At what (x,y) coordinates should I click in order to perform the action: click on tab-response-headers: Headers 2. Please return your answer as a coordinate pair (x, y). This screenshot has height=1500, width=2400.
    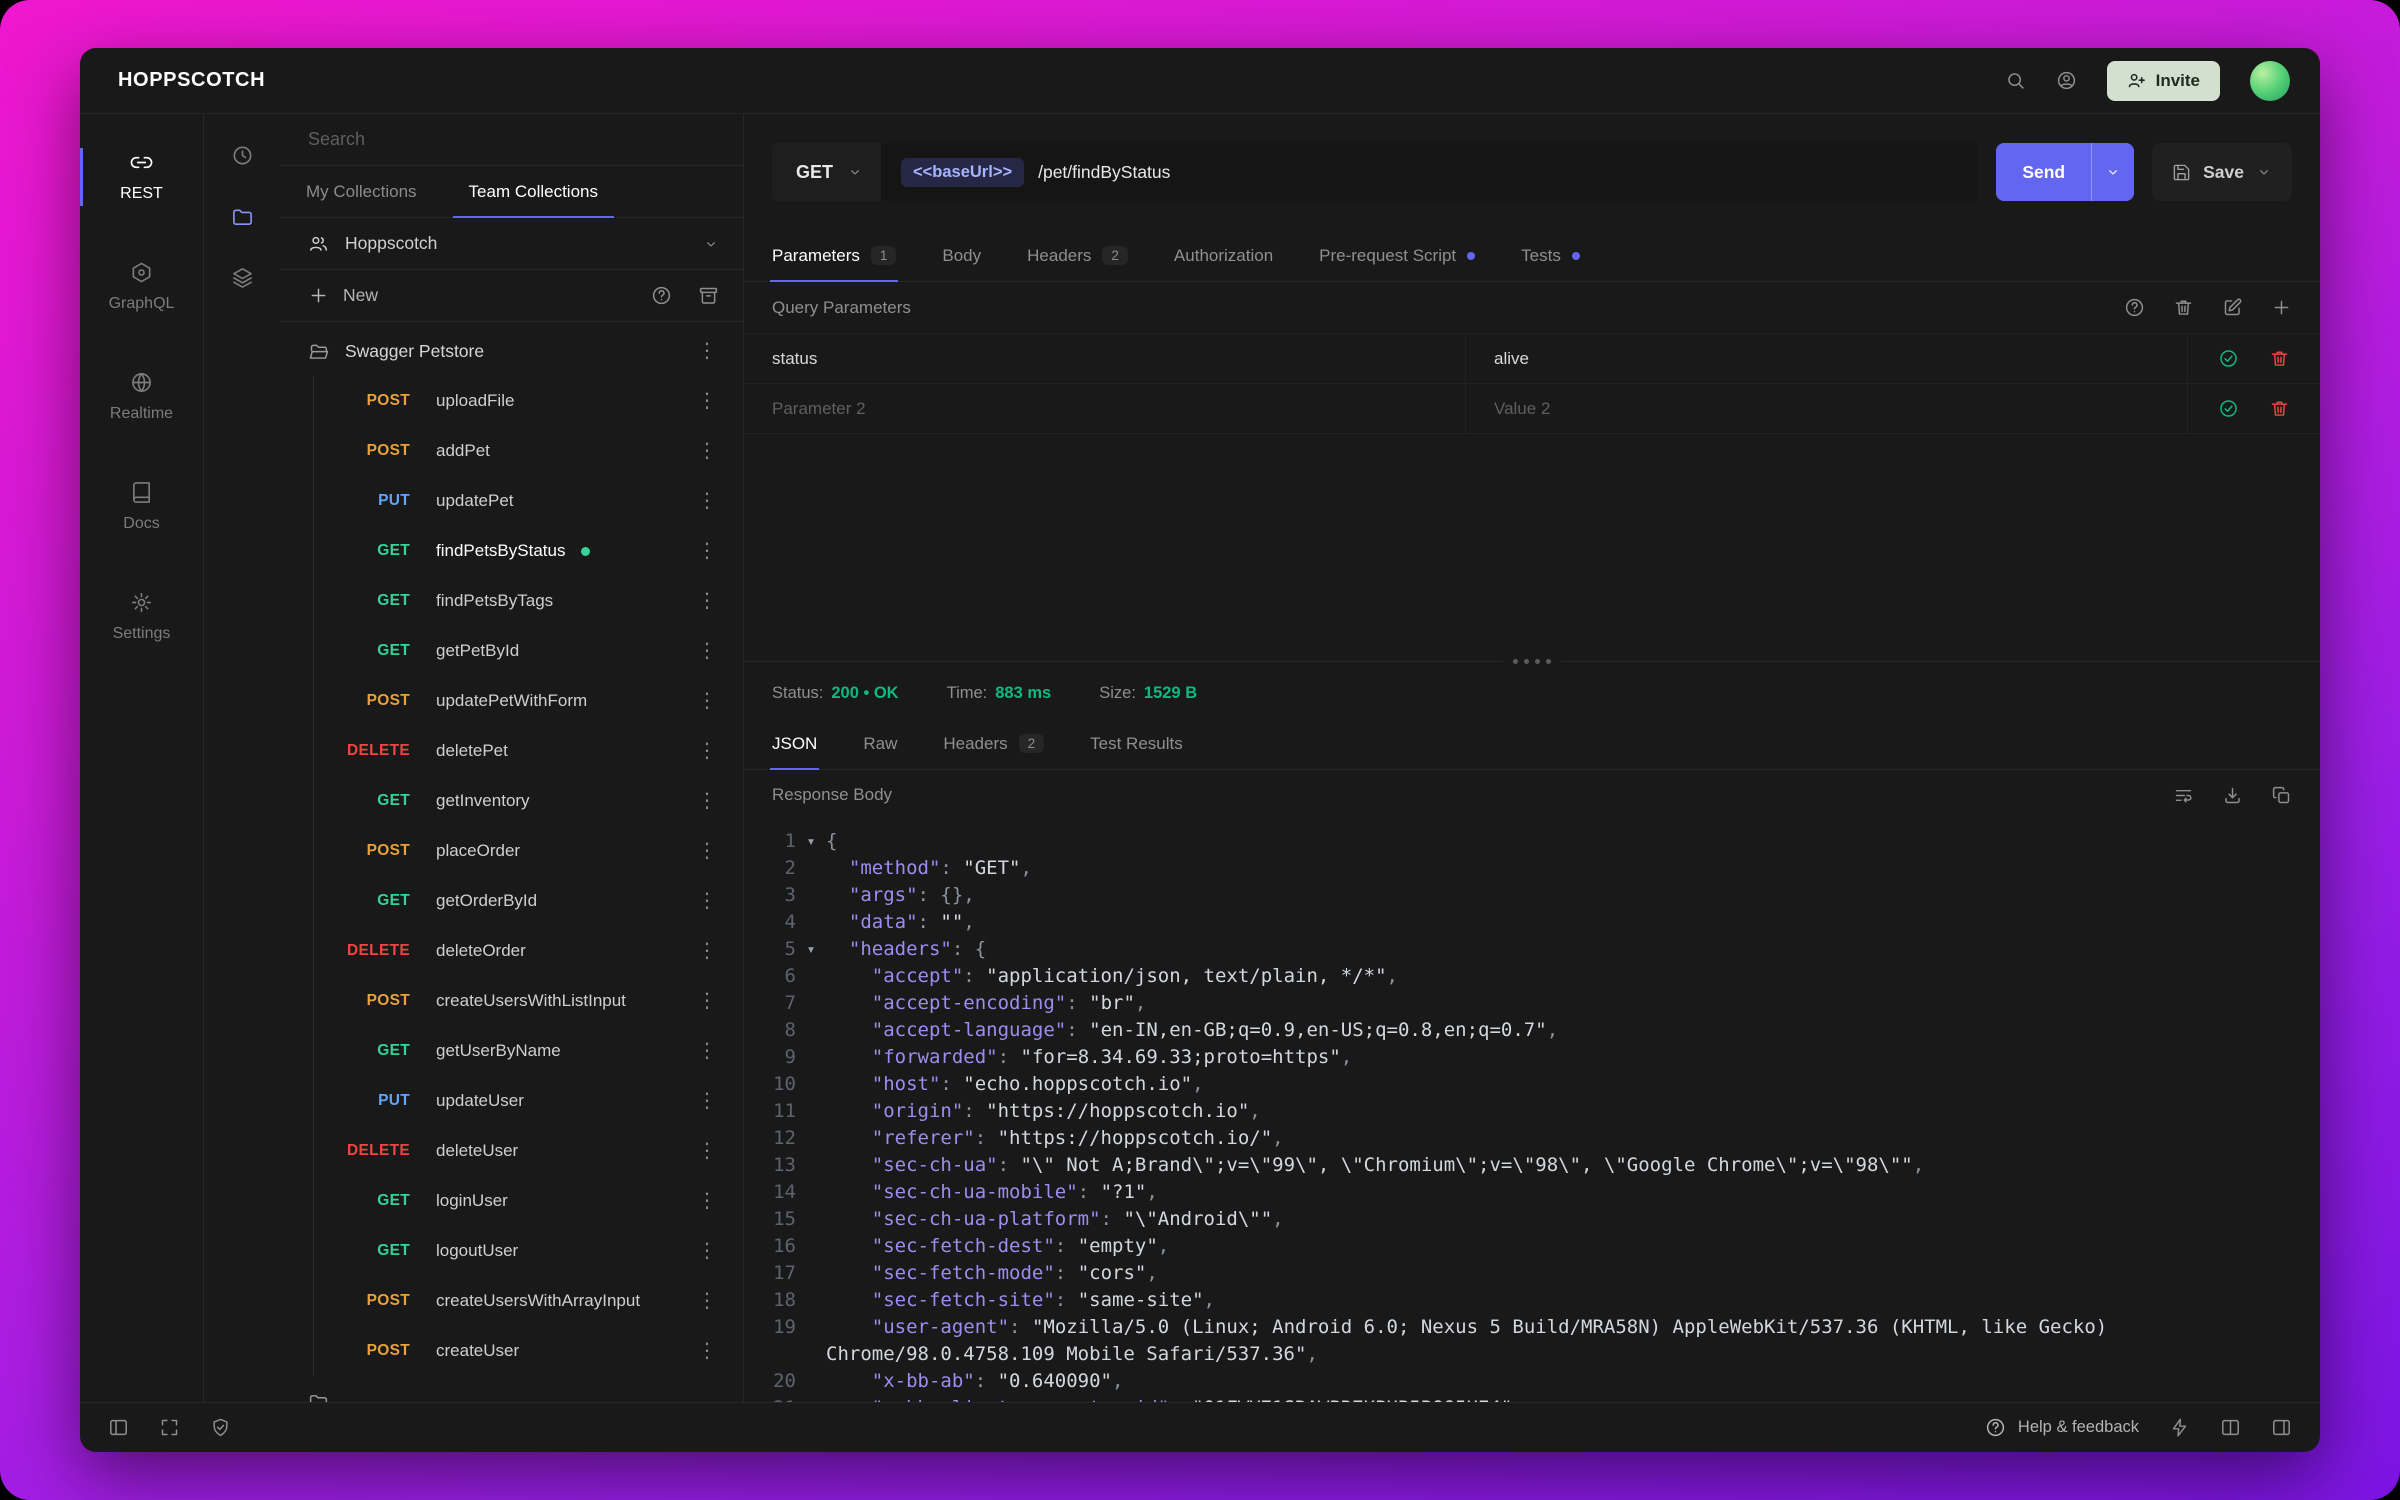
    Looking at the image, I should click on (994, 743).